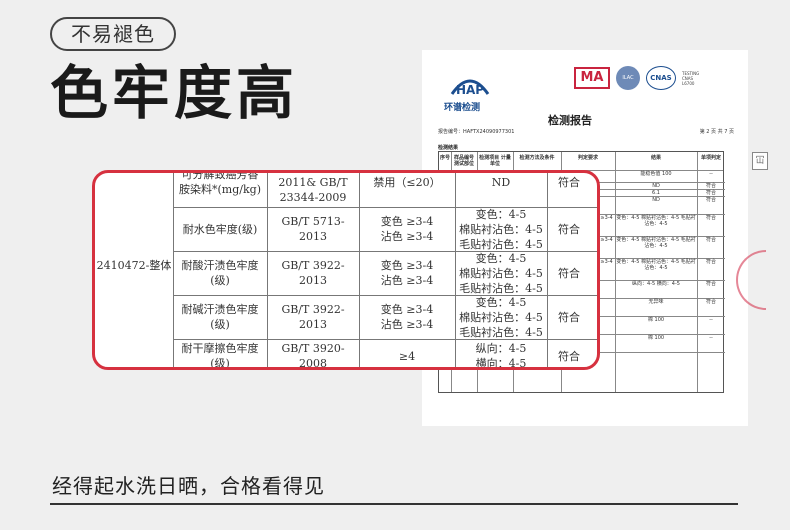 This screenshot has width=790, height=530. I want to click on page-indicator: 第 2 页 共 7 页, so click(716, 132).